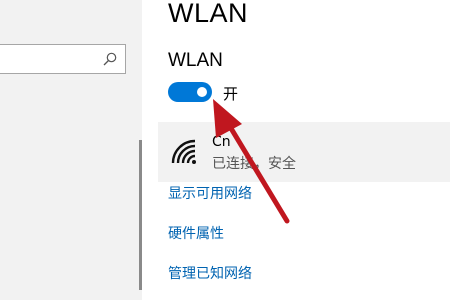 Image resolution: width=450 pixels, height=300 pixels. What do you see at coordinates (254, 164) in the screenshot?
I see `network-status: 已连接，安全` at bounding box center [254, 164].